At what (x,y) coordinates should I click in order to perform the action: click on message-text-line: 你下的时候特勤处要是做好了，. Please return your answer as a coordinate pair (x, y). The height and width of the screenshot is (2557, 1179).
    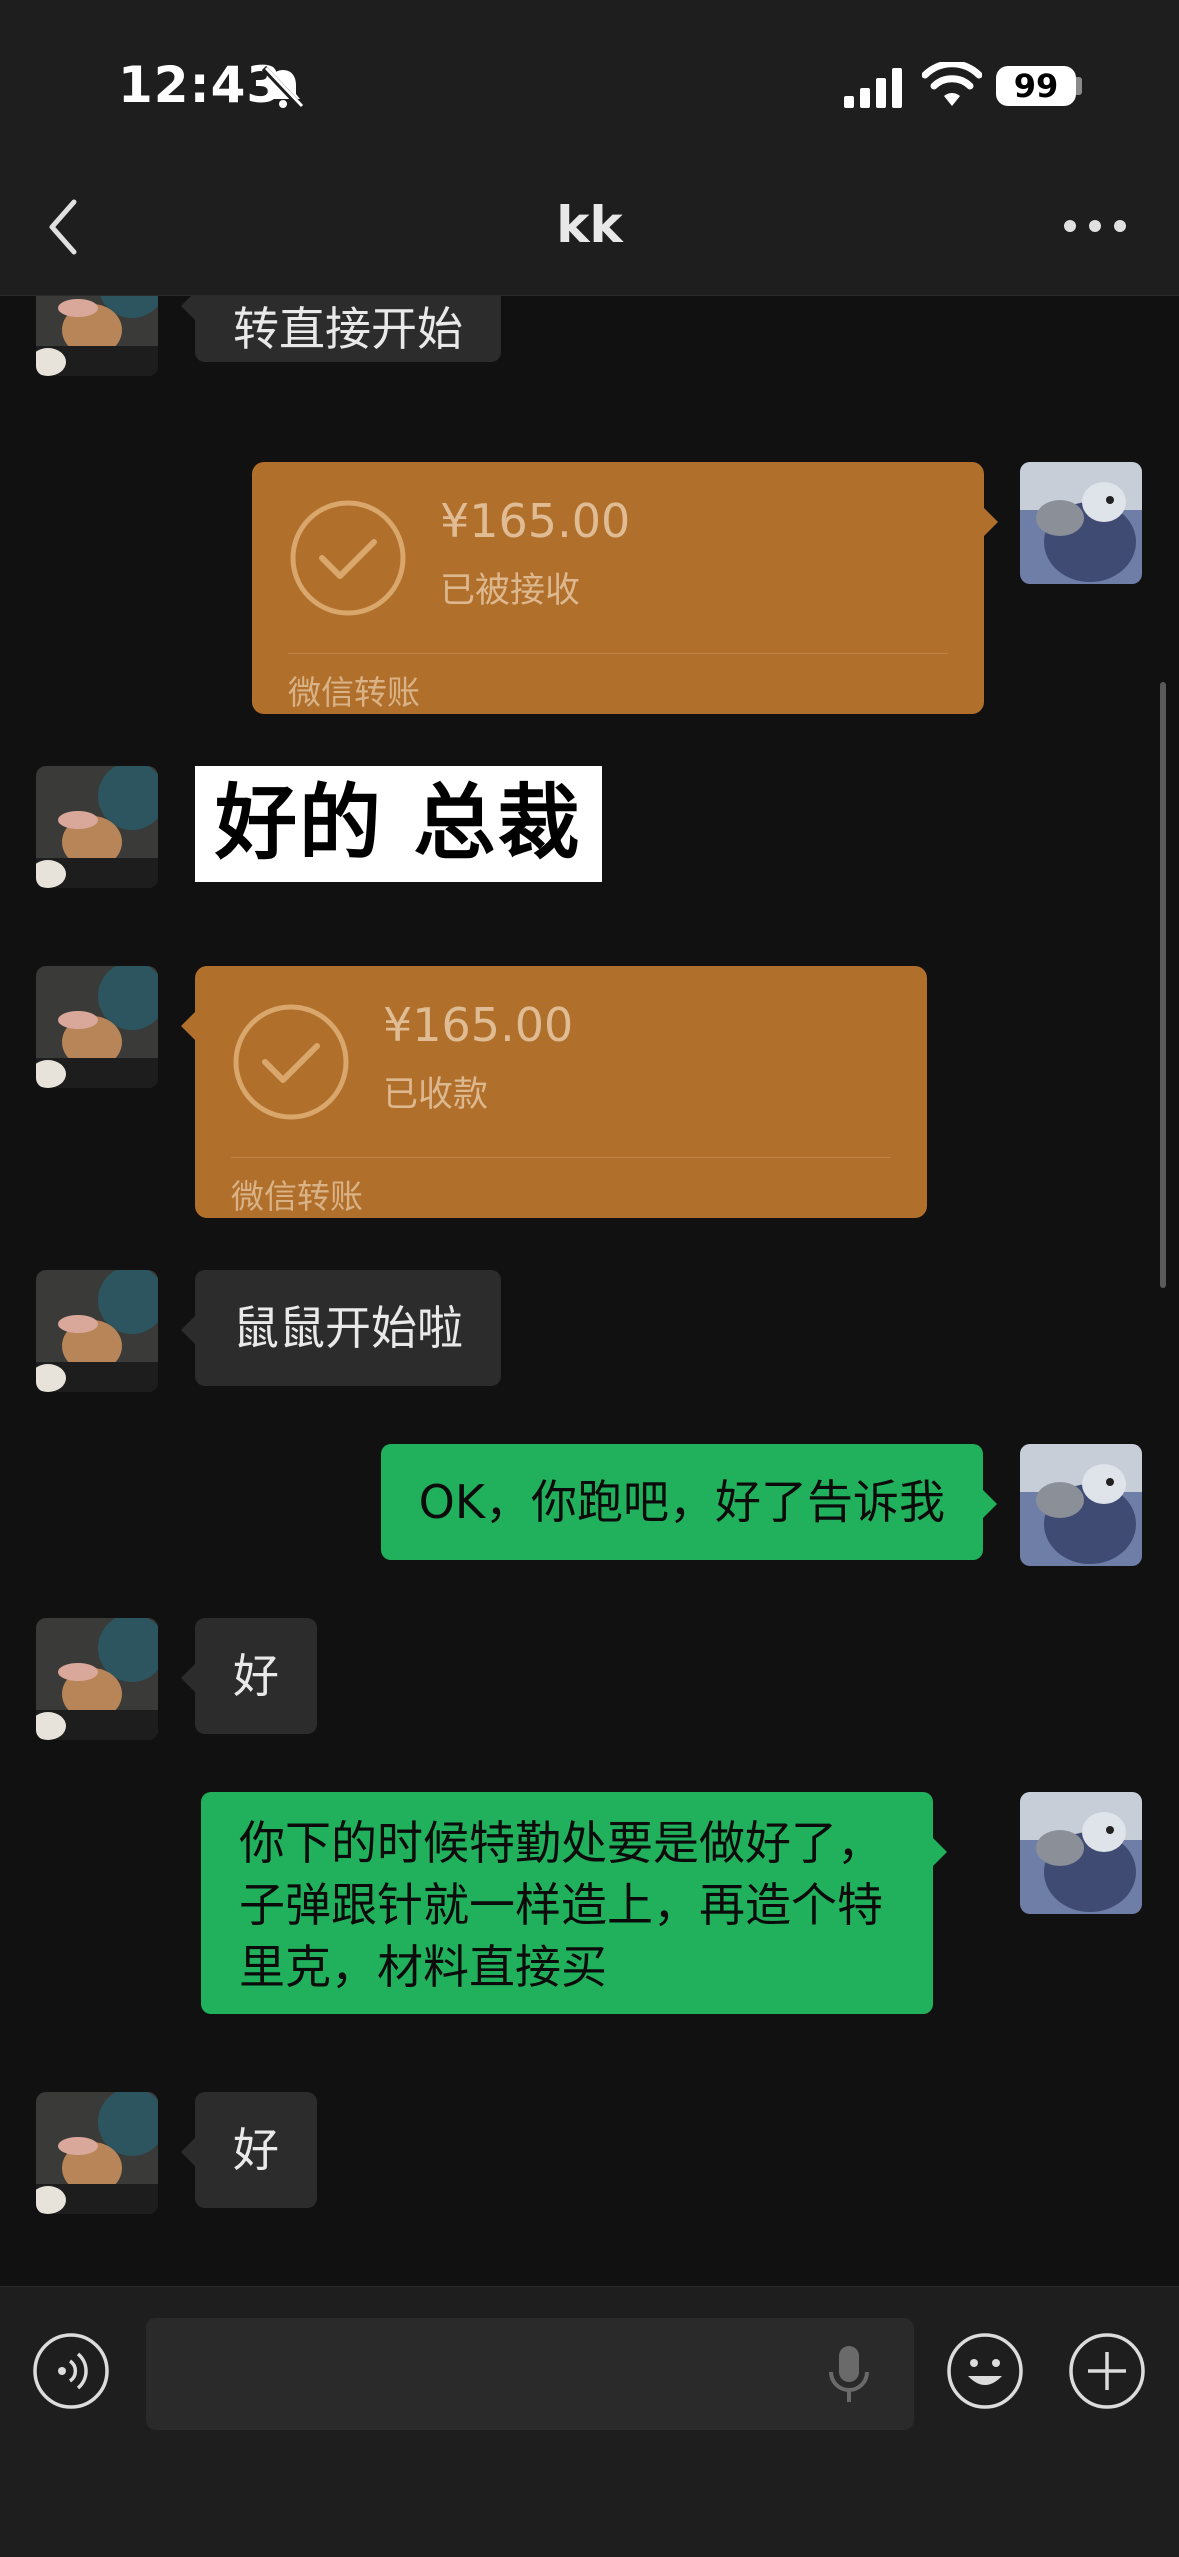
    Looking at the image, I should click on (561, 1843).